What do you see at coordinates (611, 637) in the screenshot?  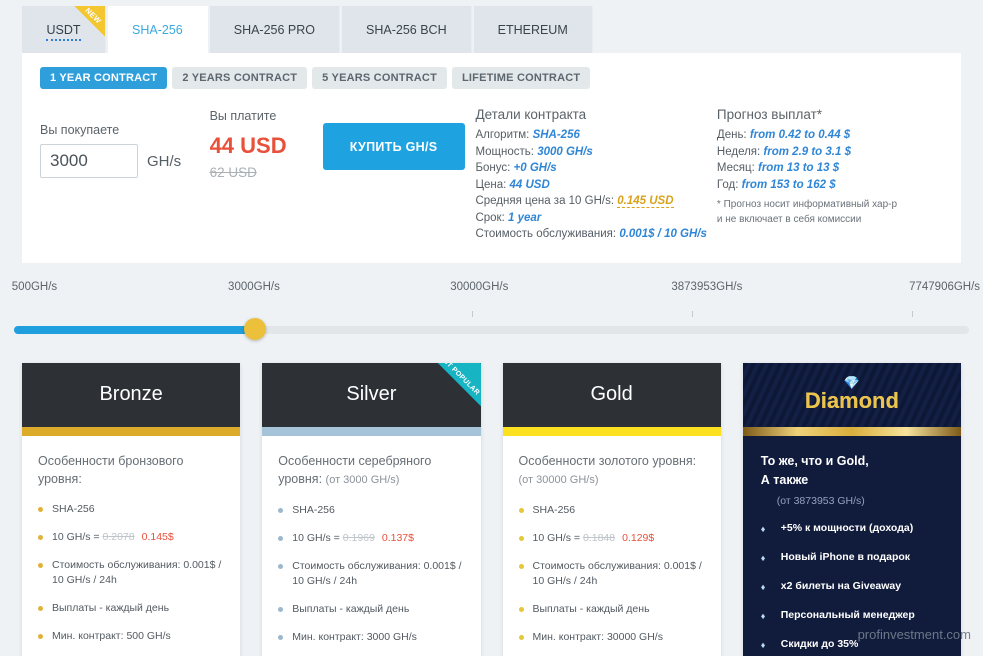 I see `list-item: Мин. контракт: 30000 GH/s` at bounding box center [611, 637].